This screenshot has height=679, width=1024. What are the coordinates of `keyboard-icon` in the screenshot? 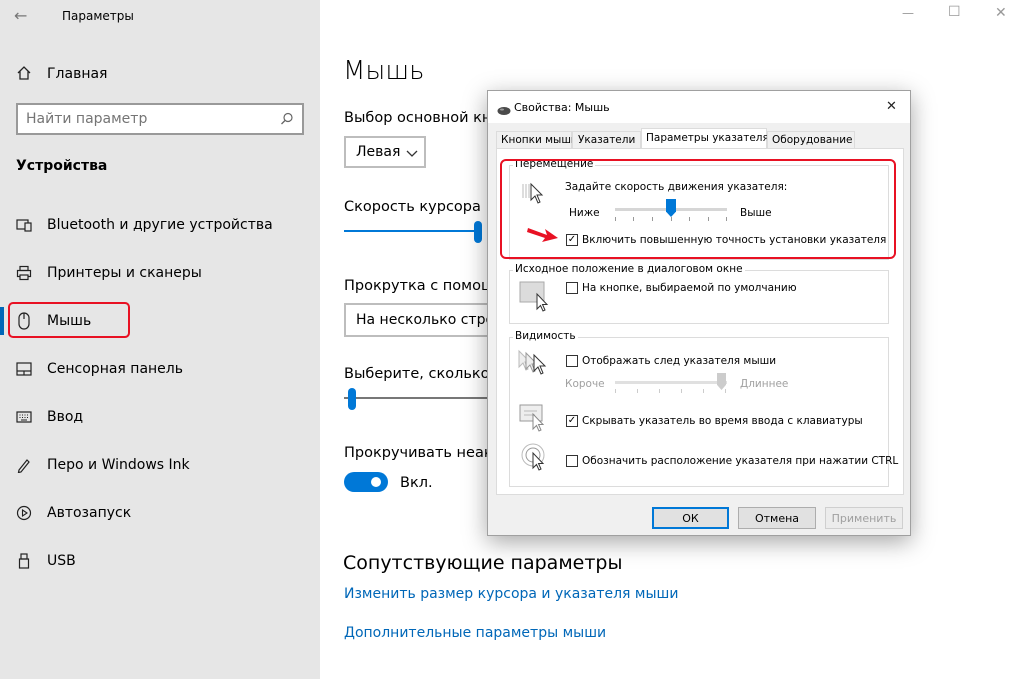 It's located at (24, 417).